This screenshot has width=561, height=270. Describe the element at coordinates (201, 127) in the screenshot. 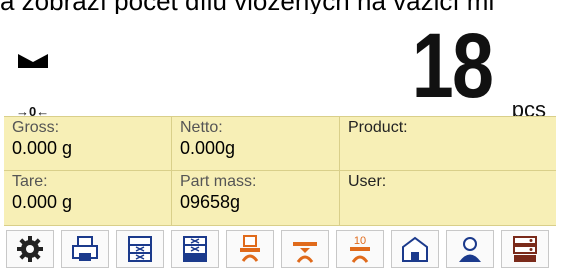

I see `netto-label: Netto:` at that location.